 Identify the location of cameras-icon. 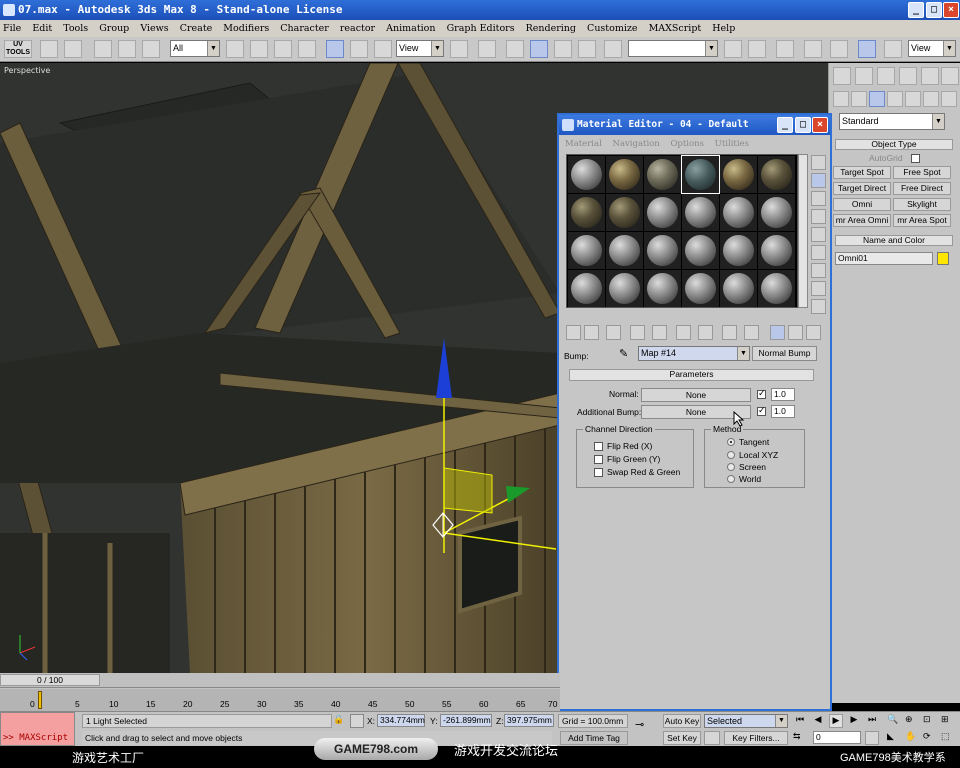
(895, 99).